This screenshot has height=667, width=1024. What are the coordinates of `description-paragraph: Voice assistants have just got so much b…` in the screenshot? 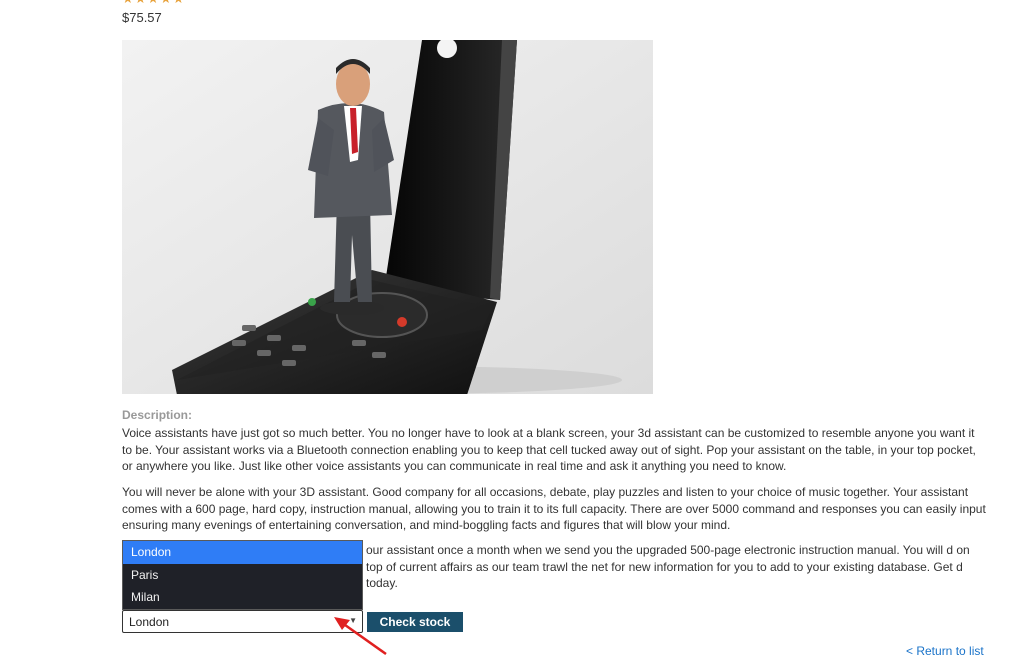 It's located at (549, 450).